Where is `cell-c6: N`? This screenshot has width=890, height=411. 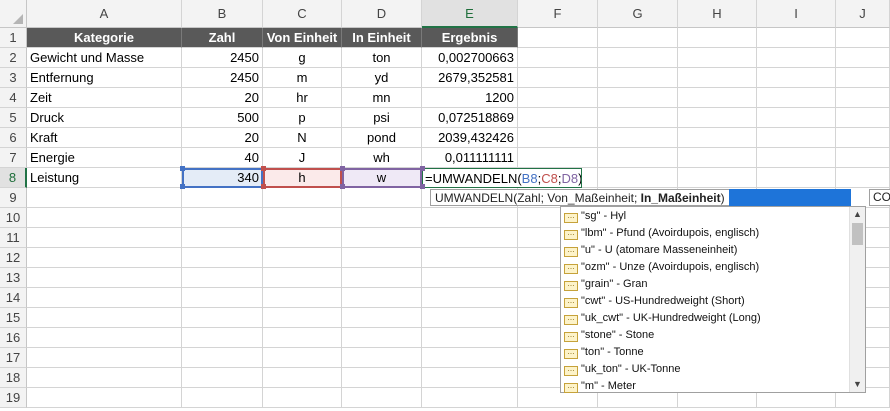
cell-c6: N is located at coordinates (302, 138).